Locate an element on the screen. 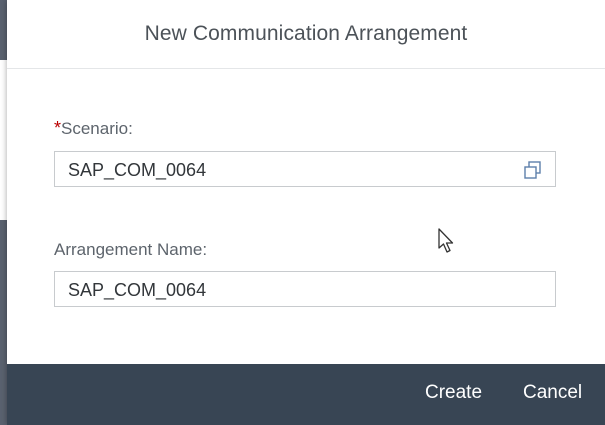  scenario-label: *Scenario: is located at coordinates (93, 128).